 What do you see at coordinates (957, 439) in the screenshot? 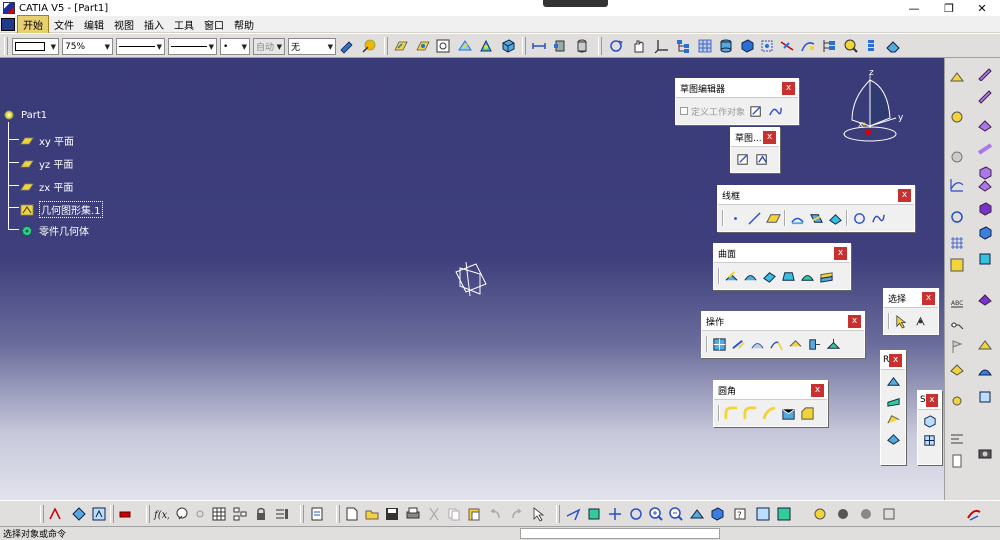
I see `align-icon` at bounding box center [957, 439].